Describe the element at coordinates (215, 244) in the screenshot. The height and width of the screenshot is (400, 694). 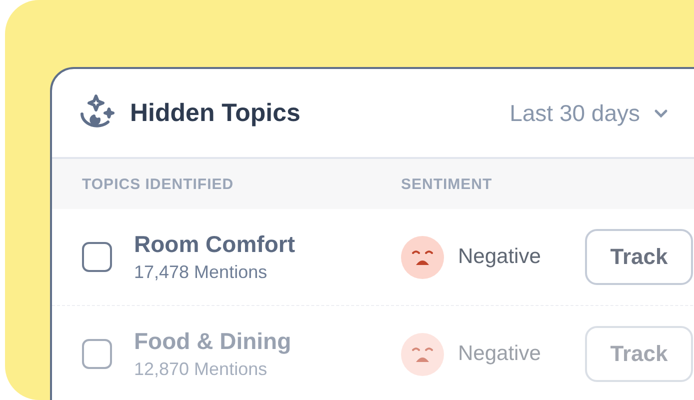
I see `topic-name: Room Comfort` at that location.